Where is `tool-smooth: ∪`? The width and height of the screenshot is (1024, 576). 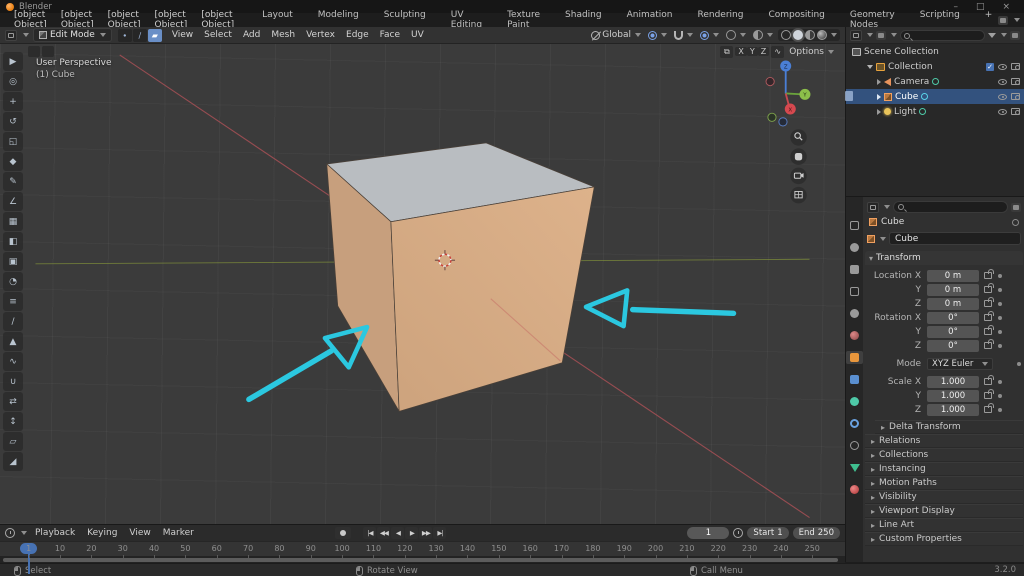
tool-smooth: ∪ is located at coordinates (13, 381).